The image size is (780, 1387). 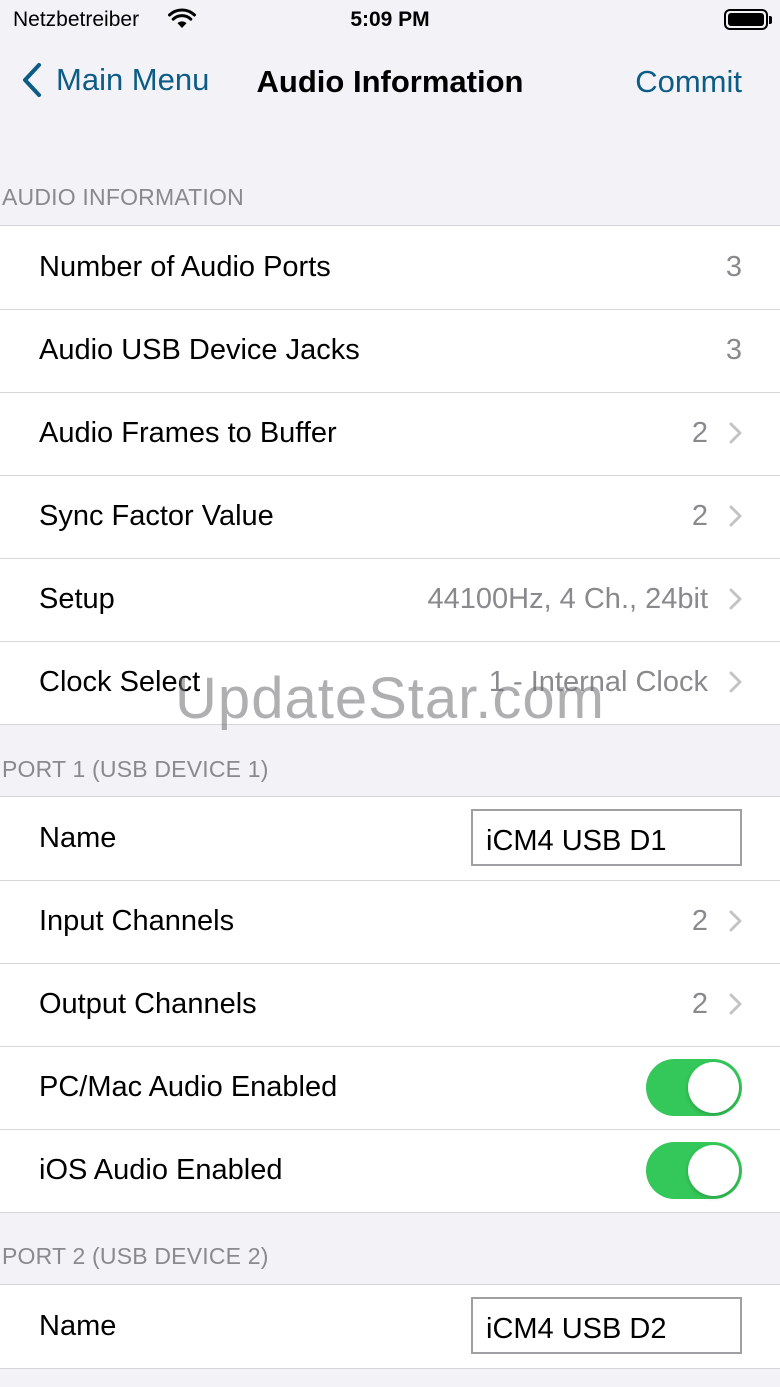 I want to click on row-label: Sync Factor Value, so click(x=156, y=516).